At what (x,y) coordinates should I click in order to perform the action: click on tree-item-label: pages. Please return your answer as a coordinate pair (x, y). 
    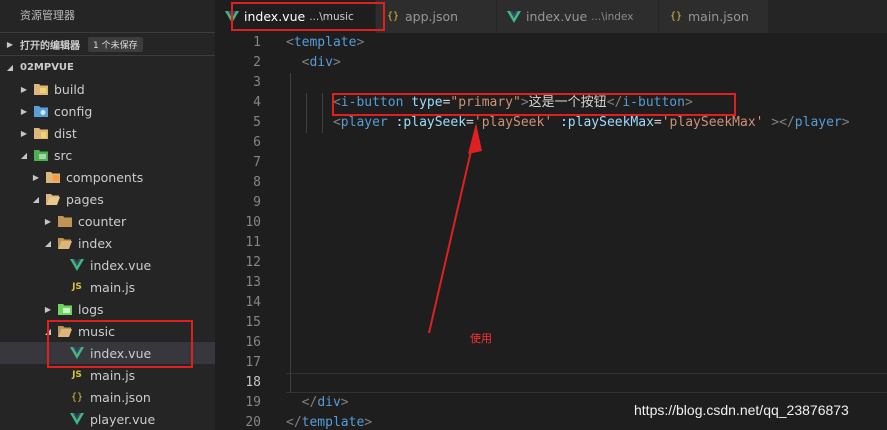
    Looking at the image, I should click on (85, 199).